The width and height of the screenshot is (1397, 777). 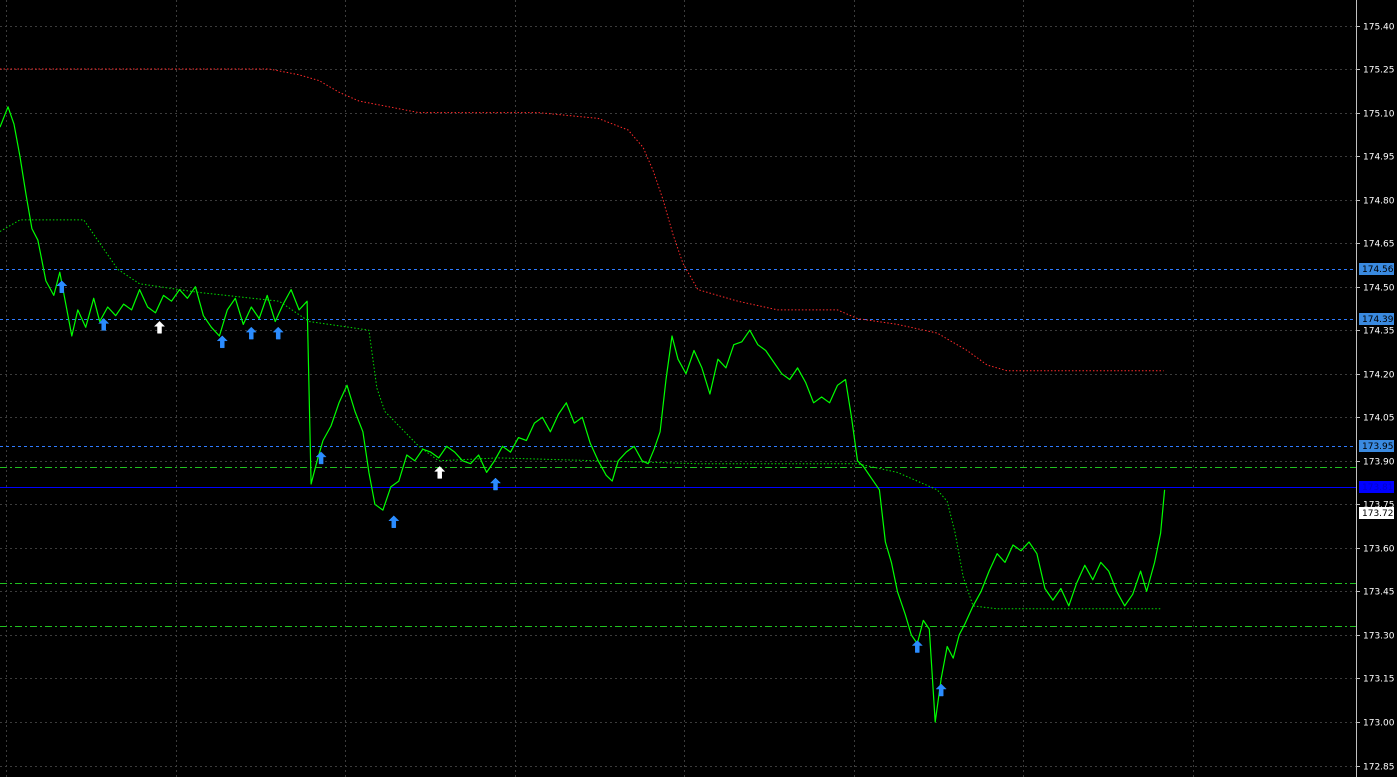 I want to click on current-price-tag: 173.72, so click(x=1378, y=514).